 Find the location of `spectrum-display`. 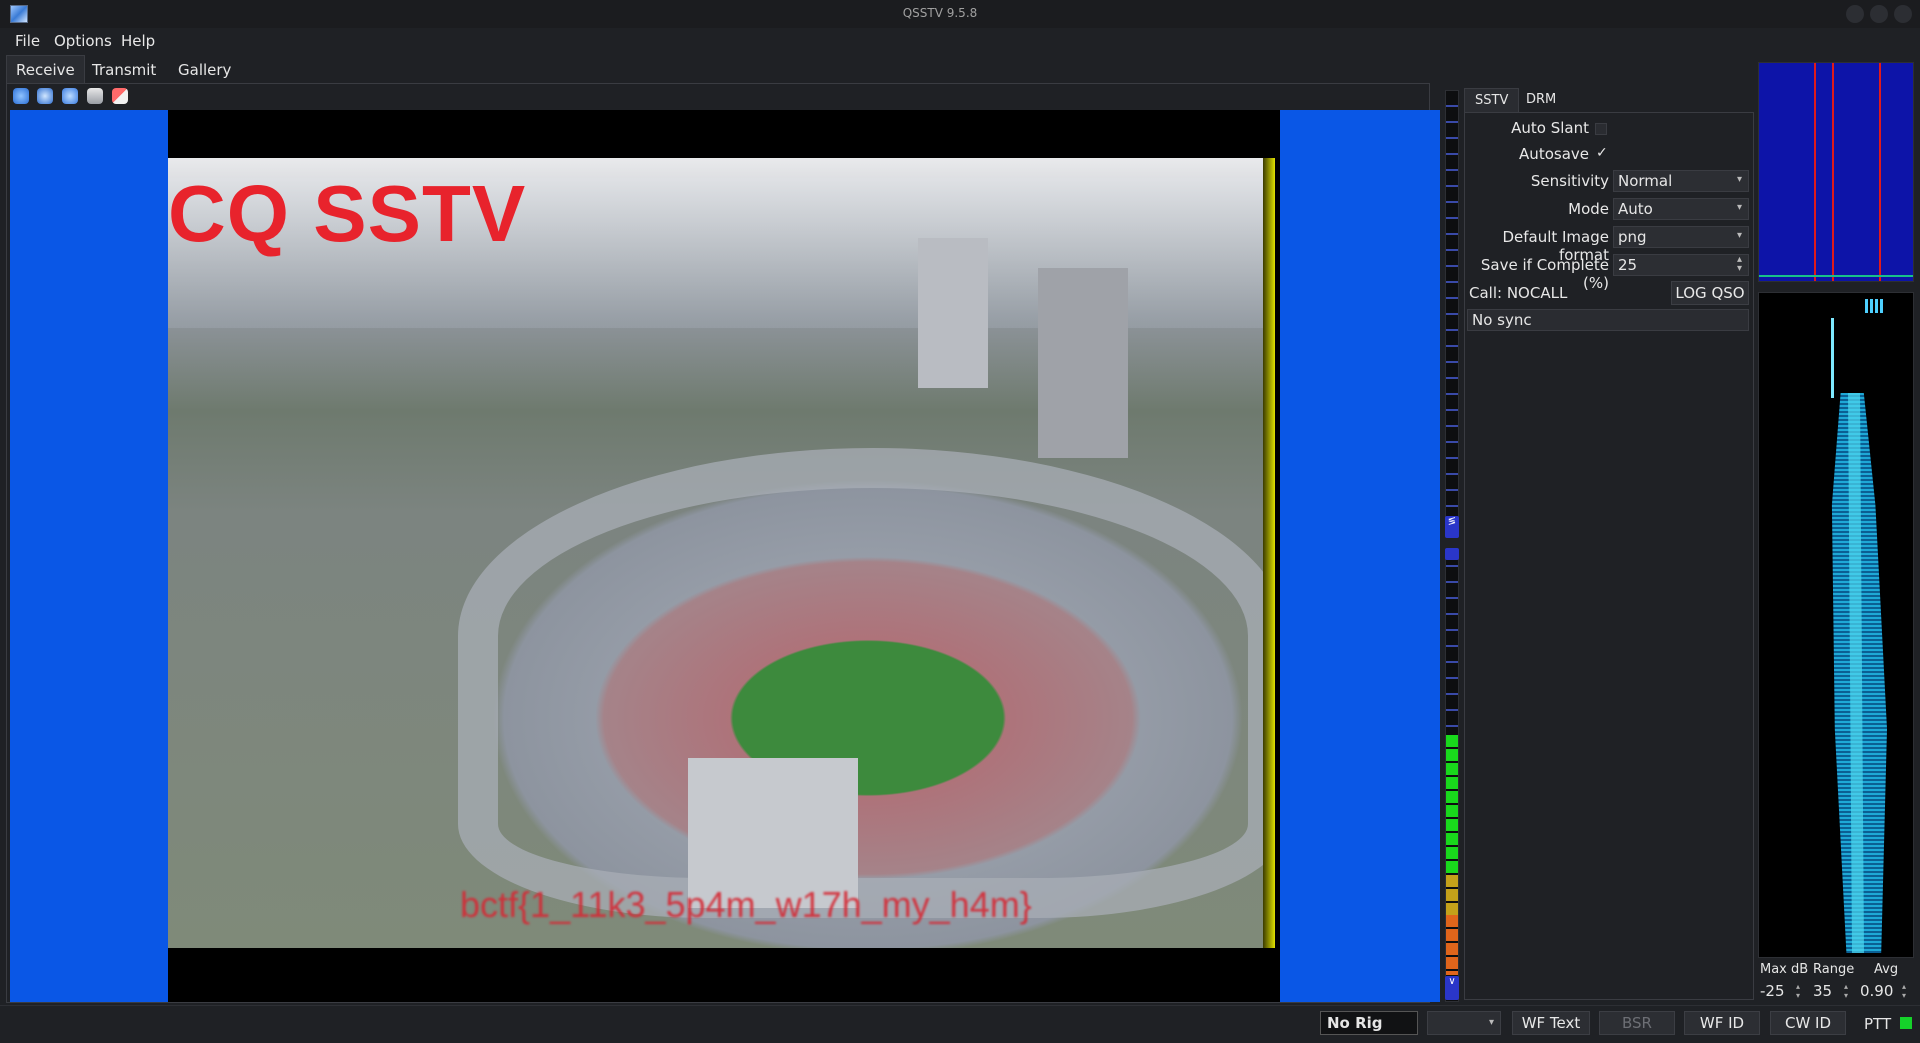

spectrum-display is located at coordinates (1836, 172).